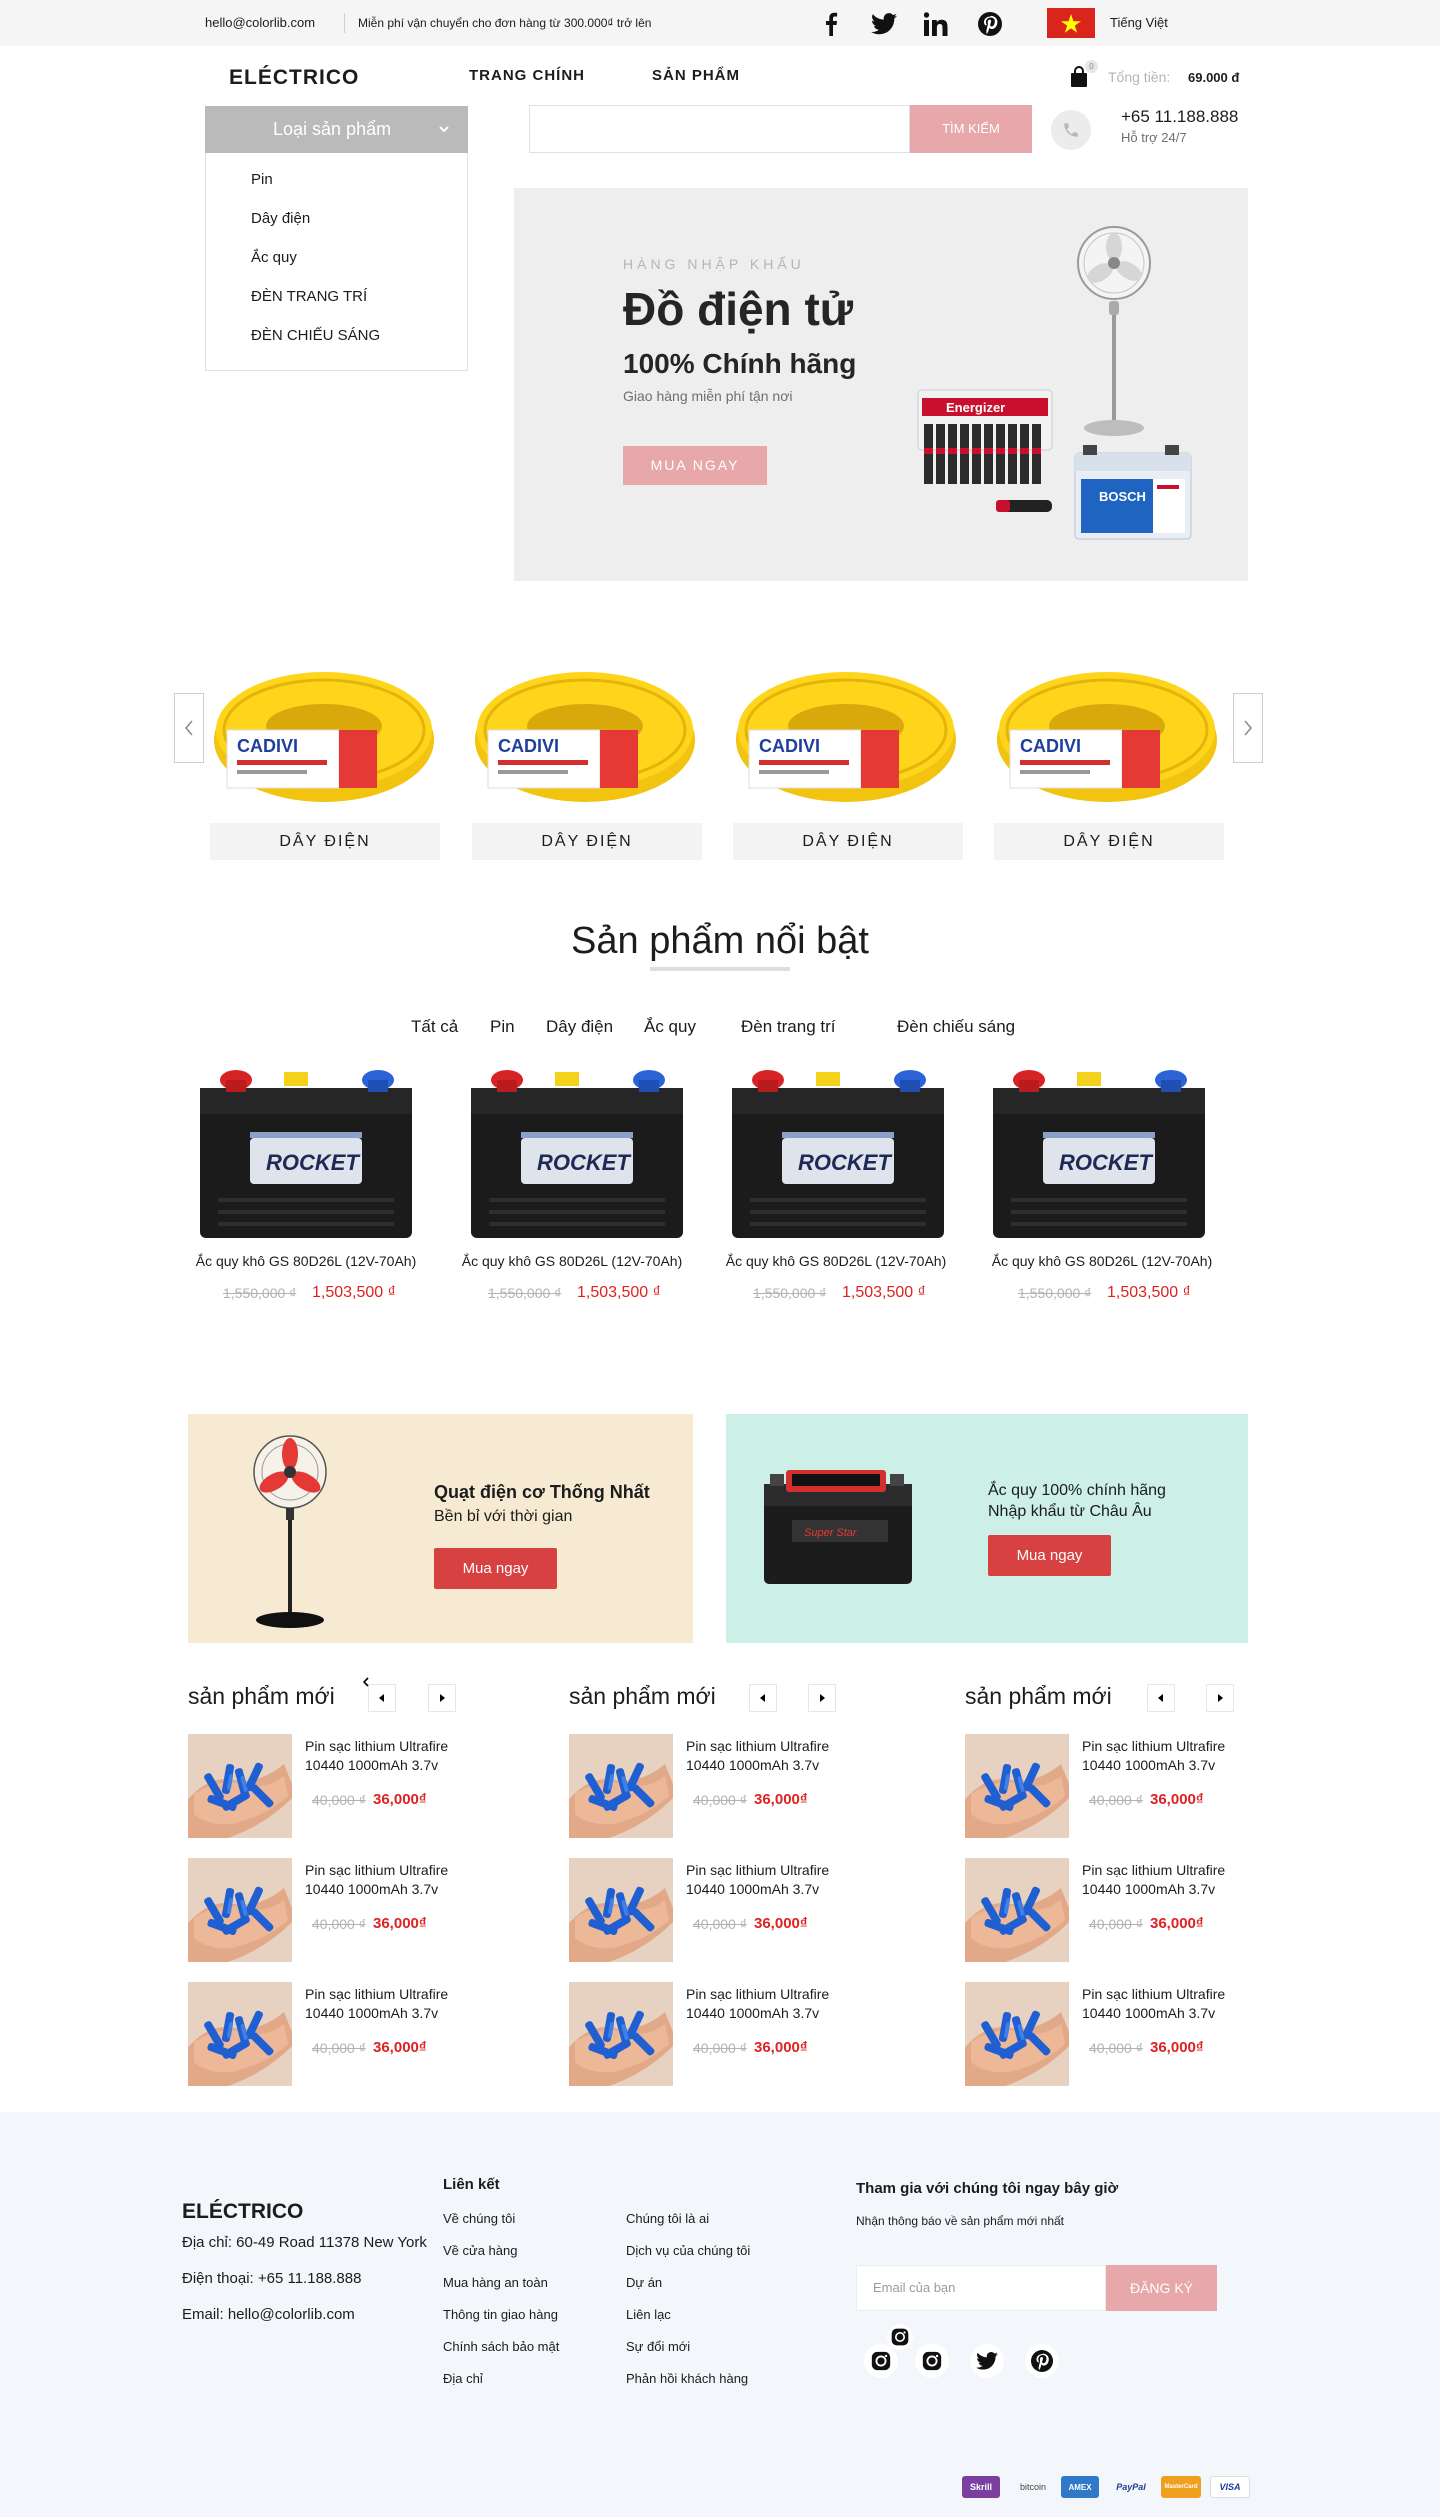 This screenshot has height=2517, width=1440. What do you see at coordinates (670, 1027) in the screenshot?
I see `tab-ac-quy: Ắc quy` at bounding box center [670, 1027].